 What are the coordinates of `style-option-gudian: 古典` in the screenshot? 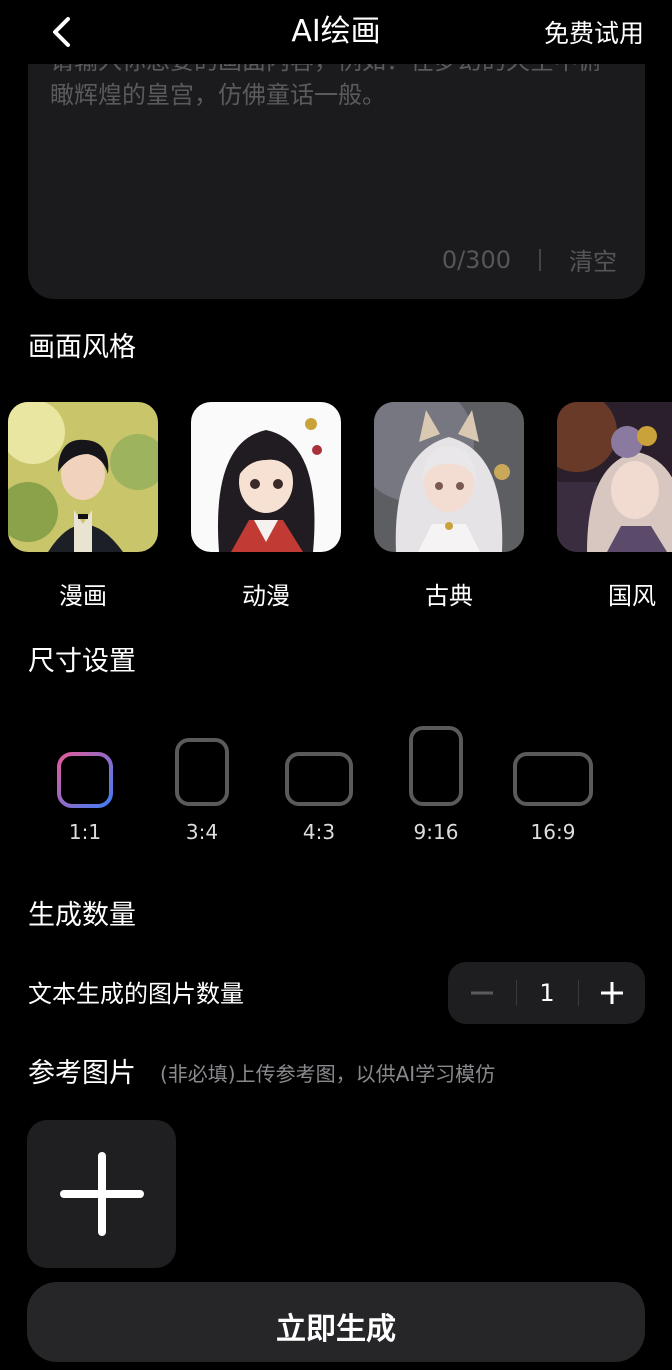 It's located at (449, 507).